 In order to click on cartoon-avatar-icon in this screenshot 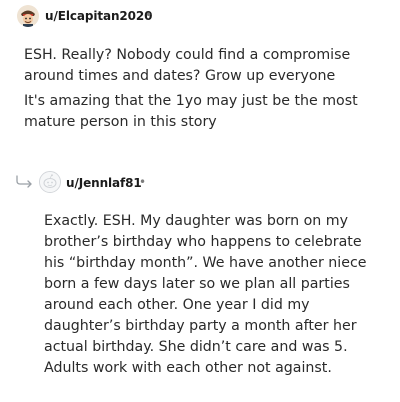, I will do `click(28, 16)`.